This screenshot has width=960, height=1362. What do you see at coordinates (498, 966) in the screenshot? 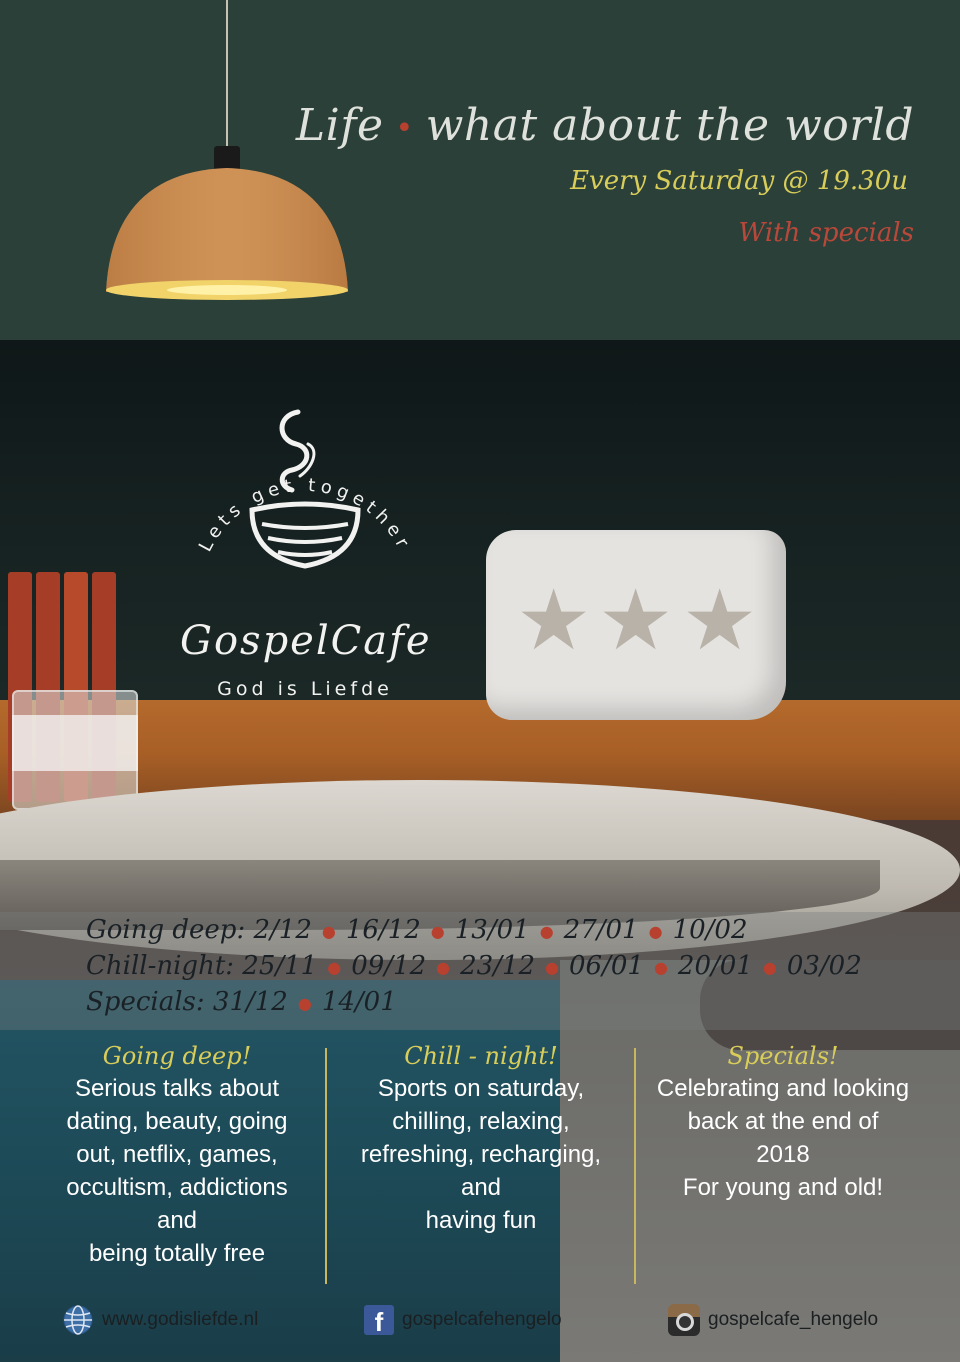
I see `date-item: 23/12` at bounding box center [498, 966].